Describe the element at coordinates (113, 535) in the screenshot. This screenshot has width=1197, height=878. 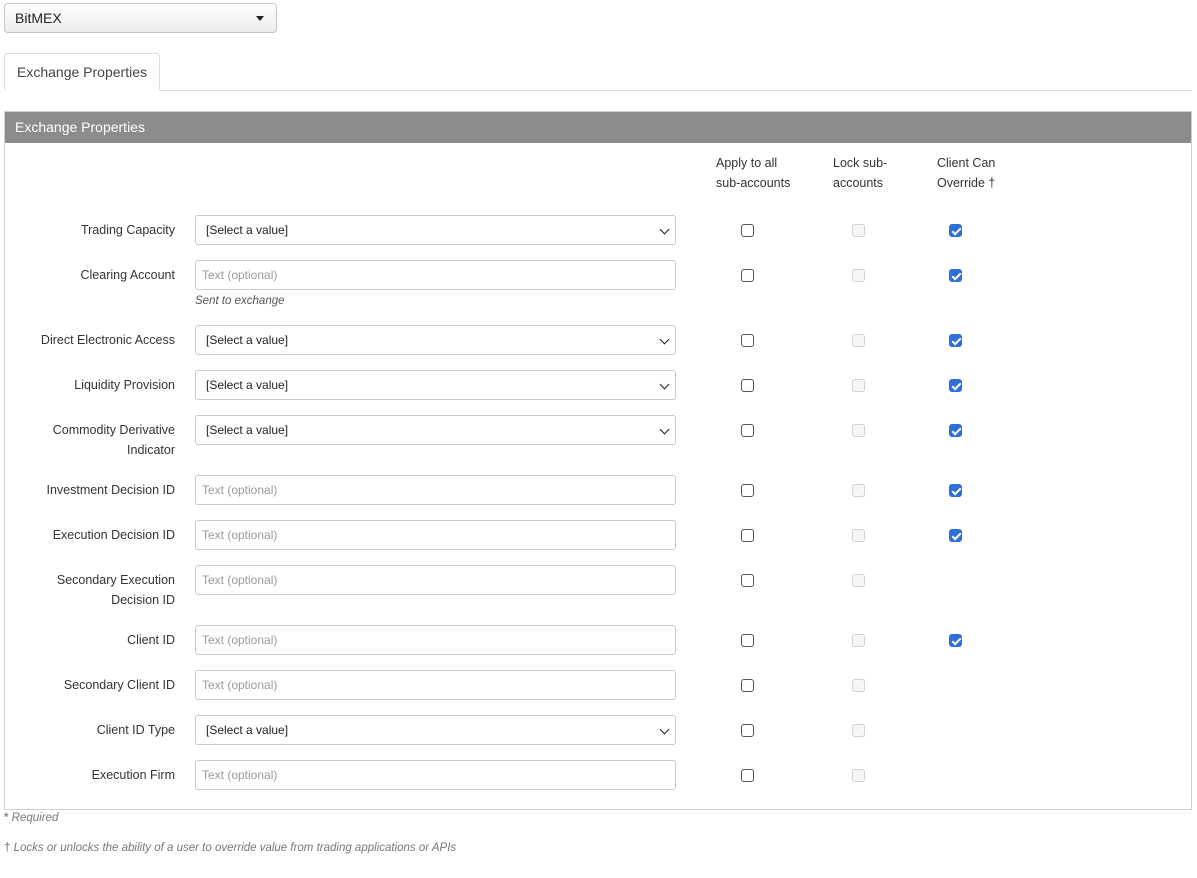
I see `field-label-line: Execution Decision ID` at that location.